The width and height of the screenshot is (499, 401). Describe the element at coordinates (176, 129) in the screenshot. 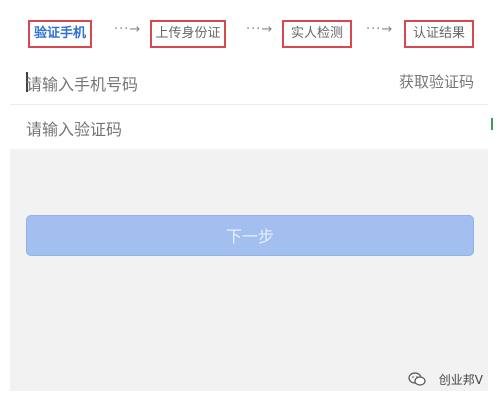

I see `code-input` at that location.